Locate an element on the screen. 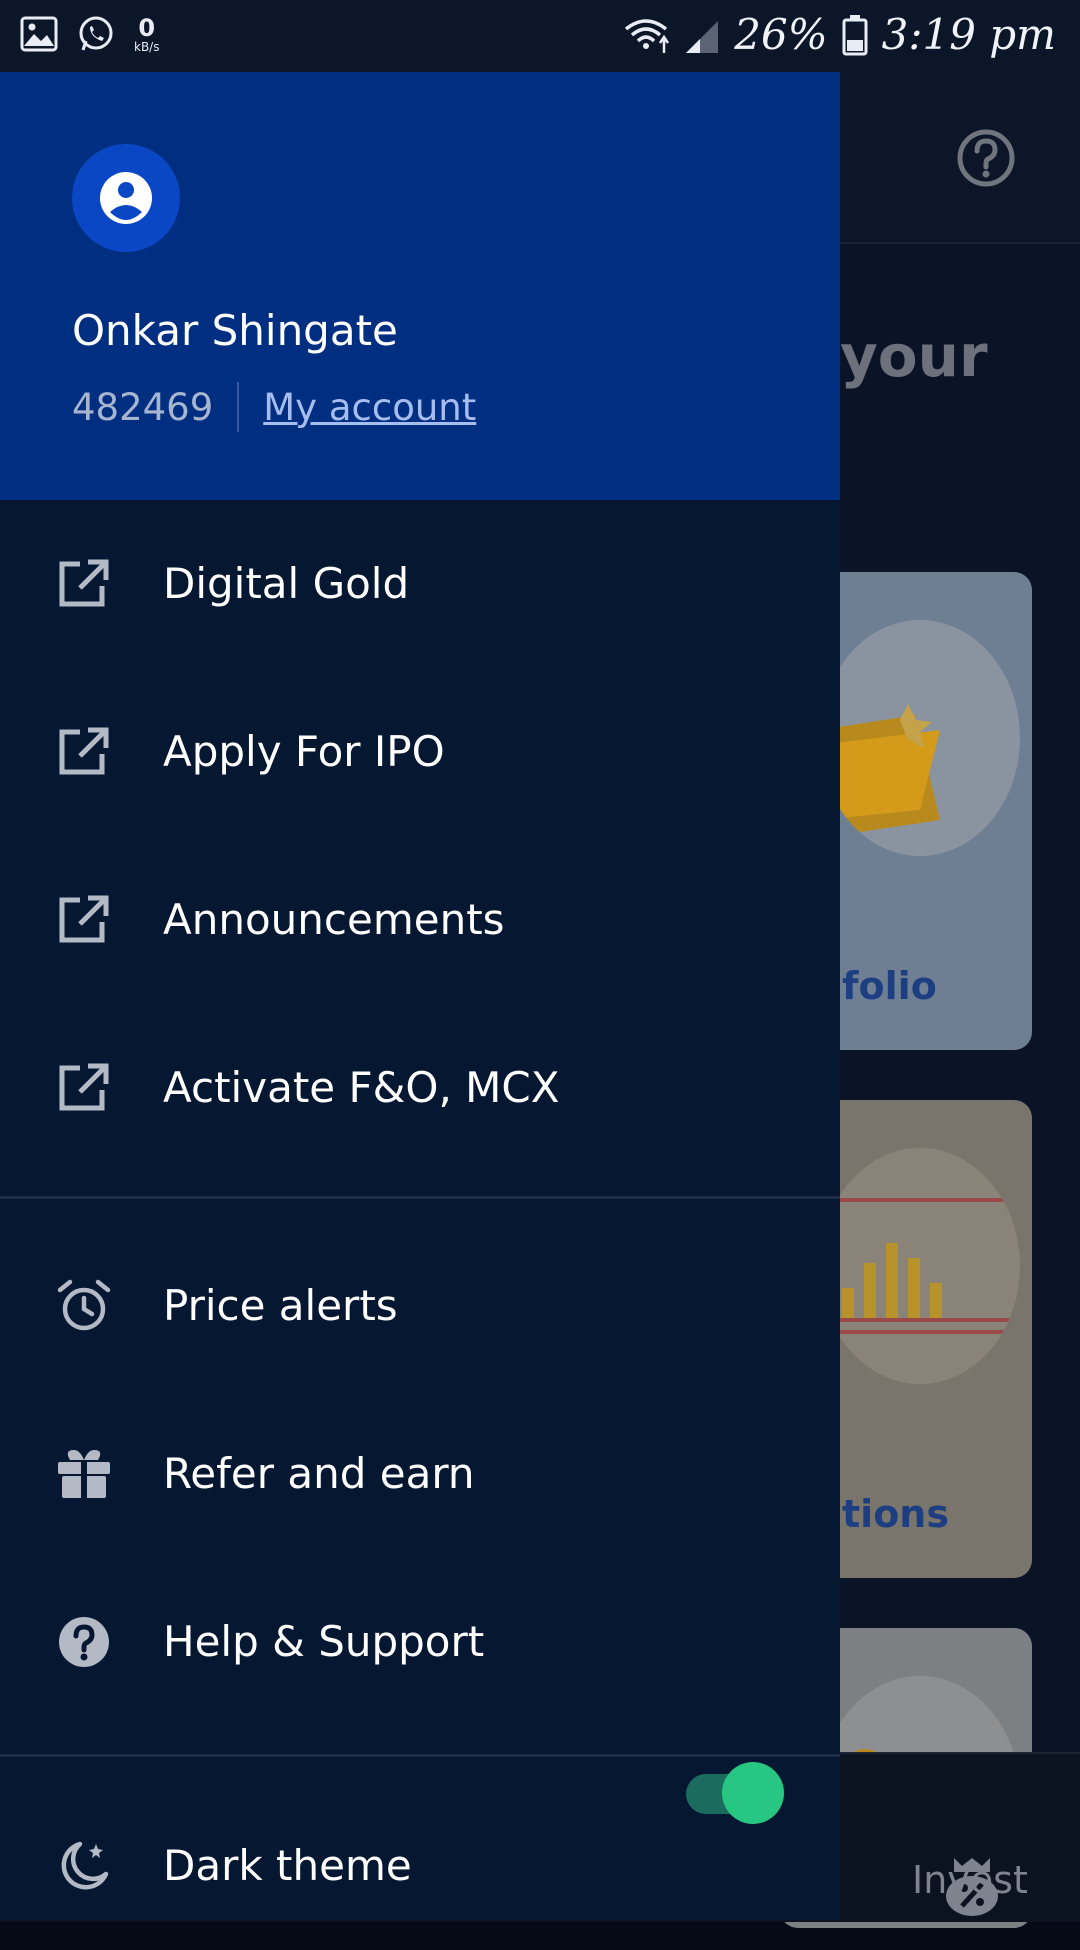 The height and width of the screenshot is (1950, 1080). user-name: Onkar Shingate is located at coordinates (235, 330).